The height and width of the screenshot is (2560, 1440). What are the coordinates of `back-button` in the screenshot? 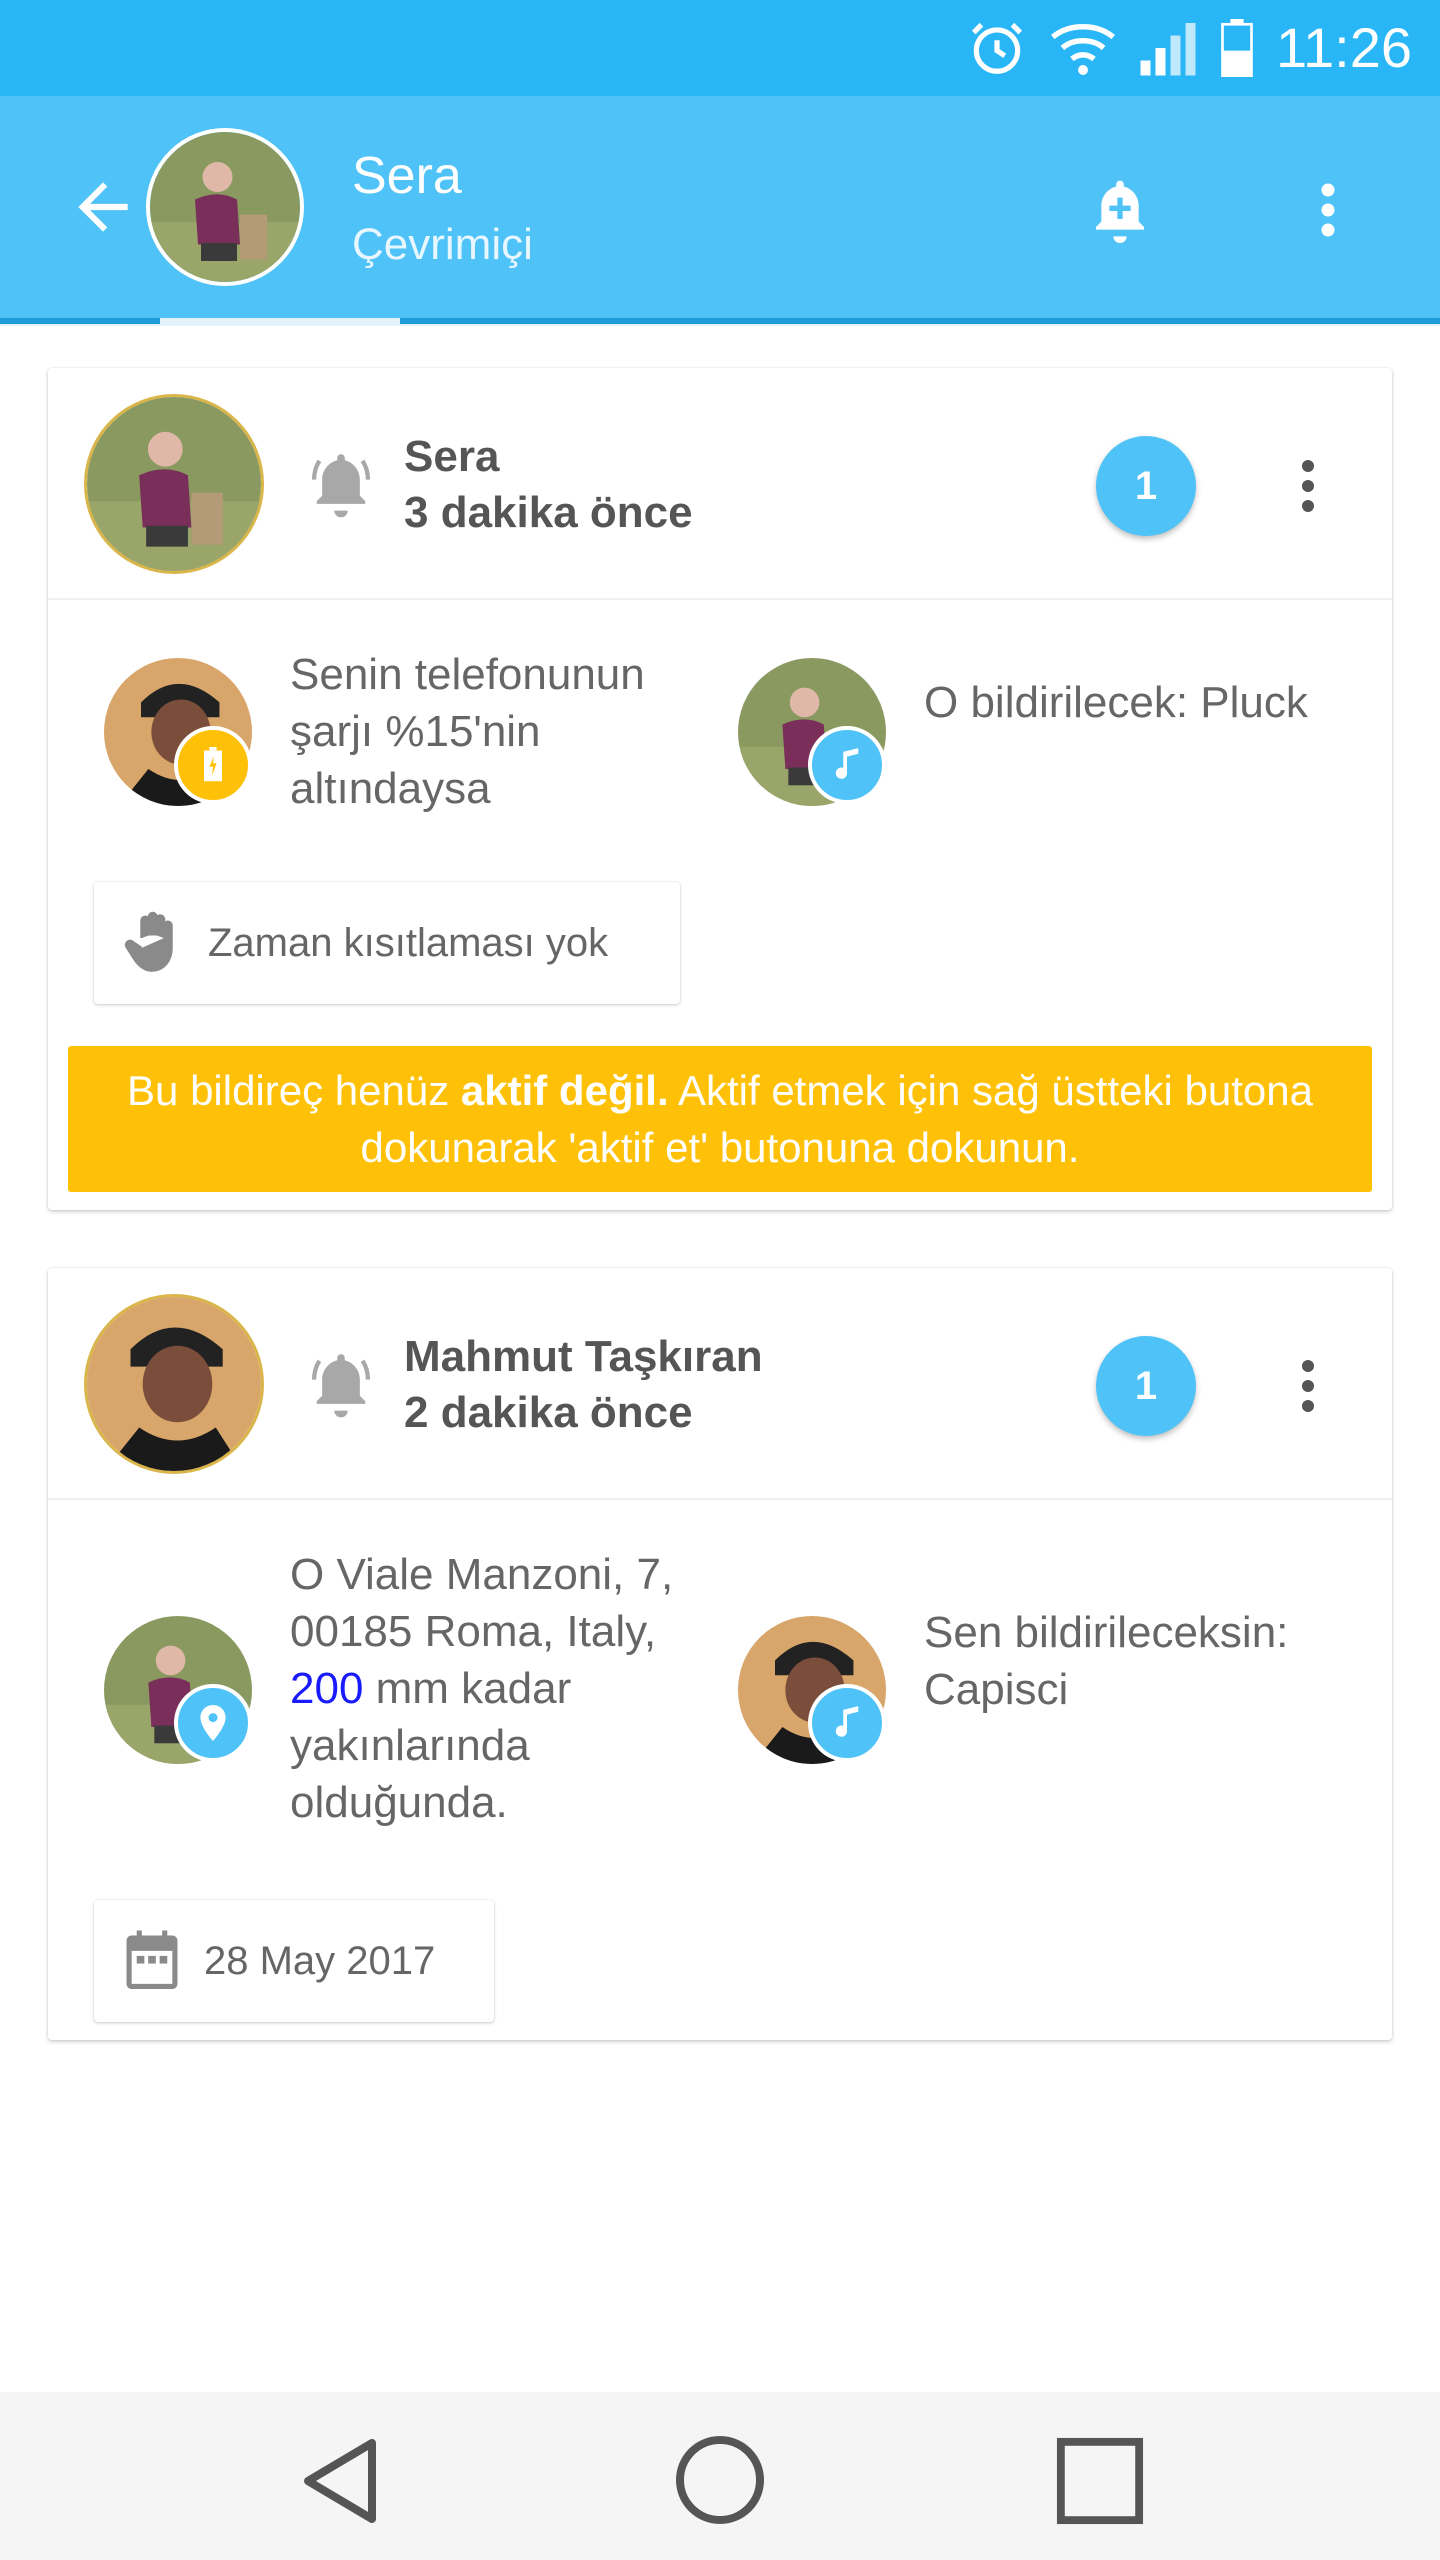 It's located at (103, 207).